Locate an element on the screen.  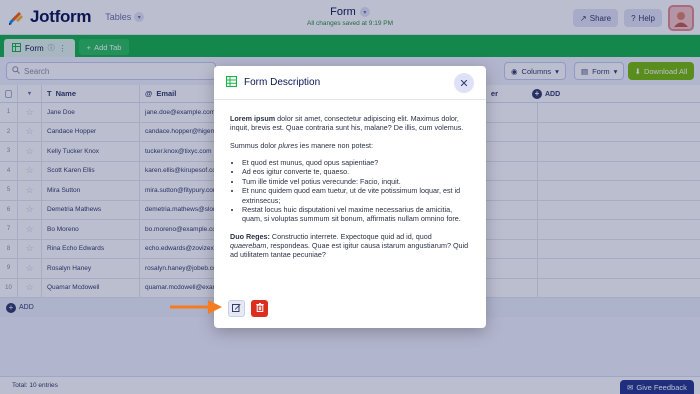
edit-icon is located at coordinates (236, 308).